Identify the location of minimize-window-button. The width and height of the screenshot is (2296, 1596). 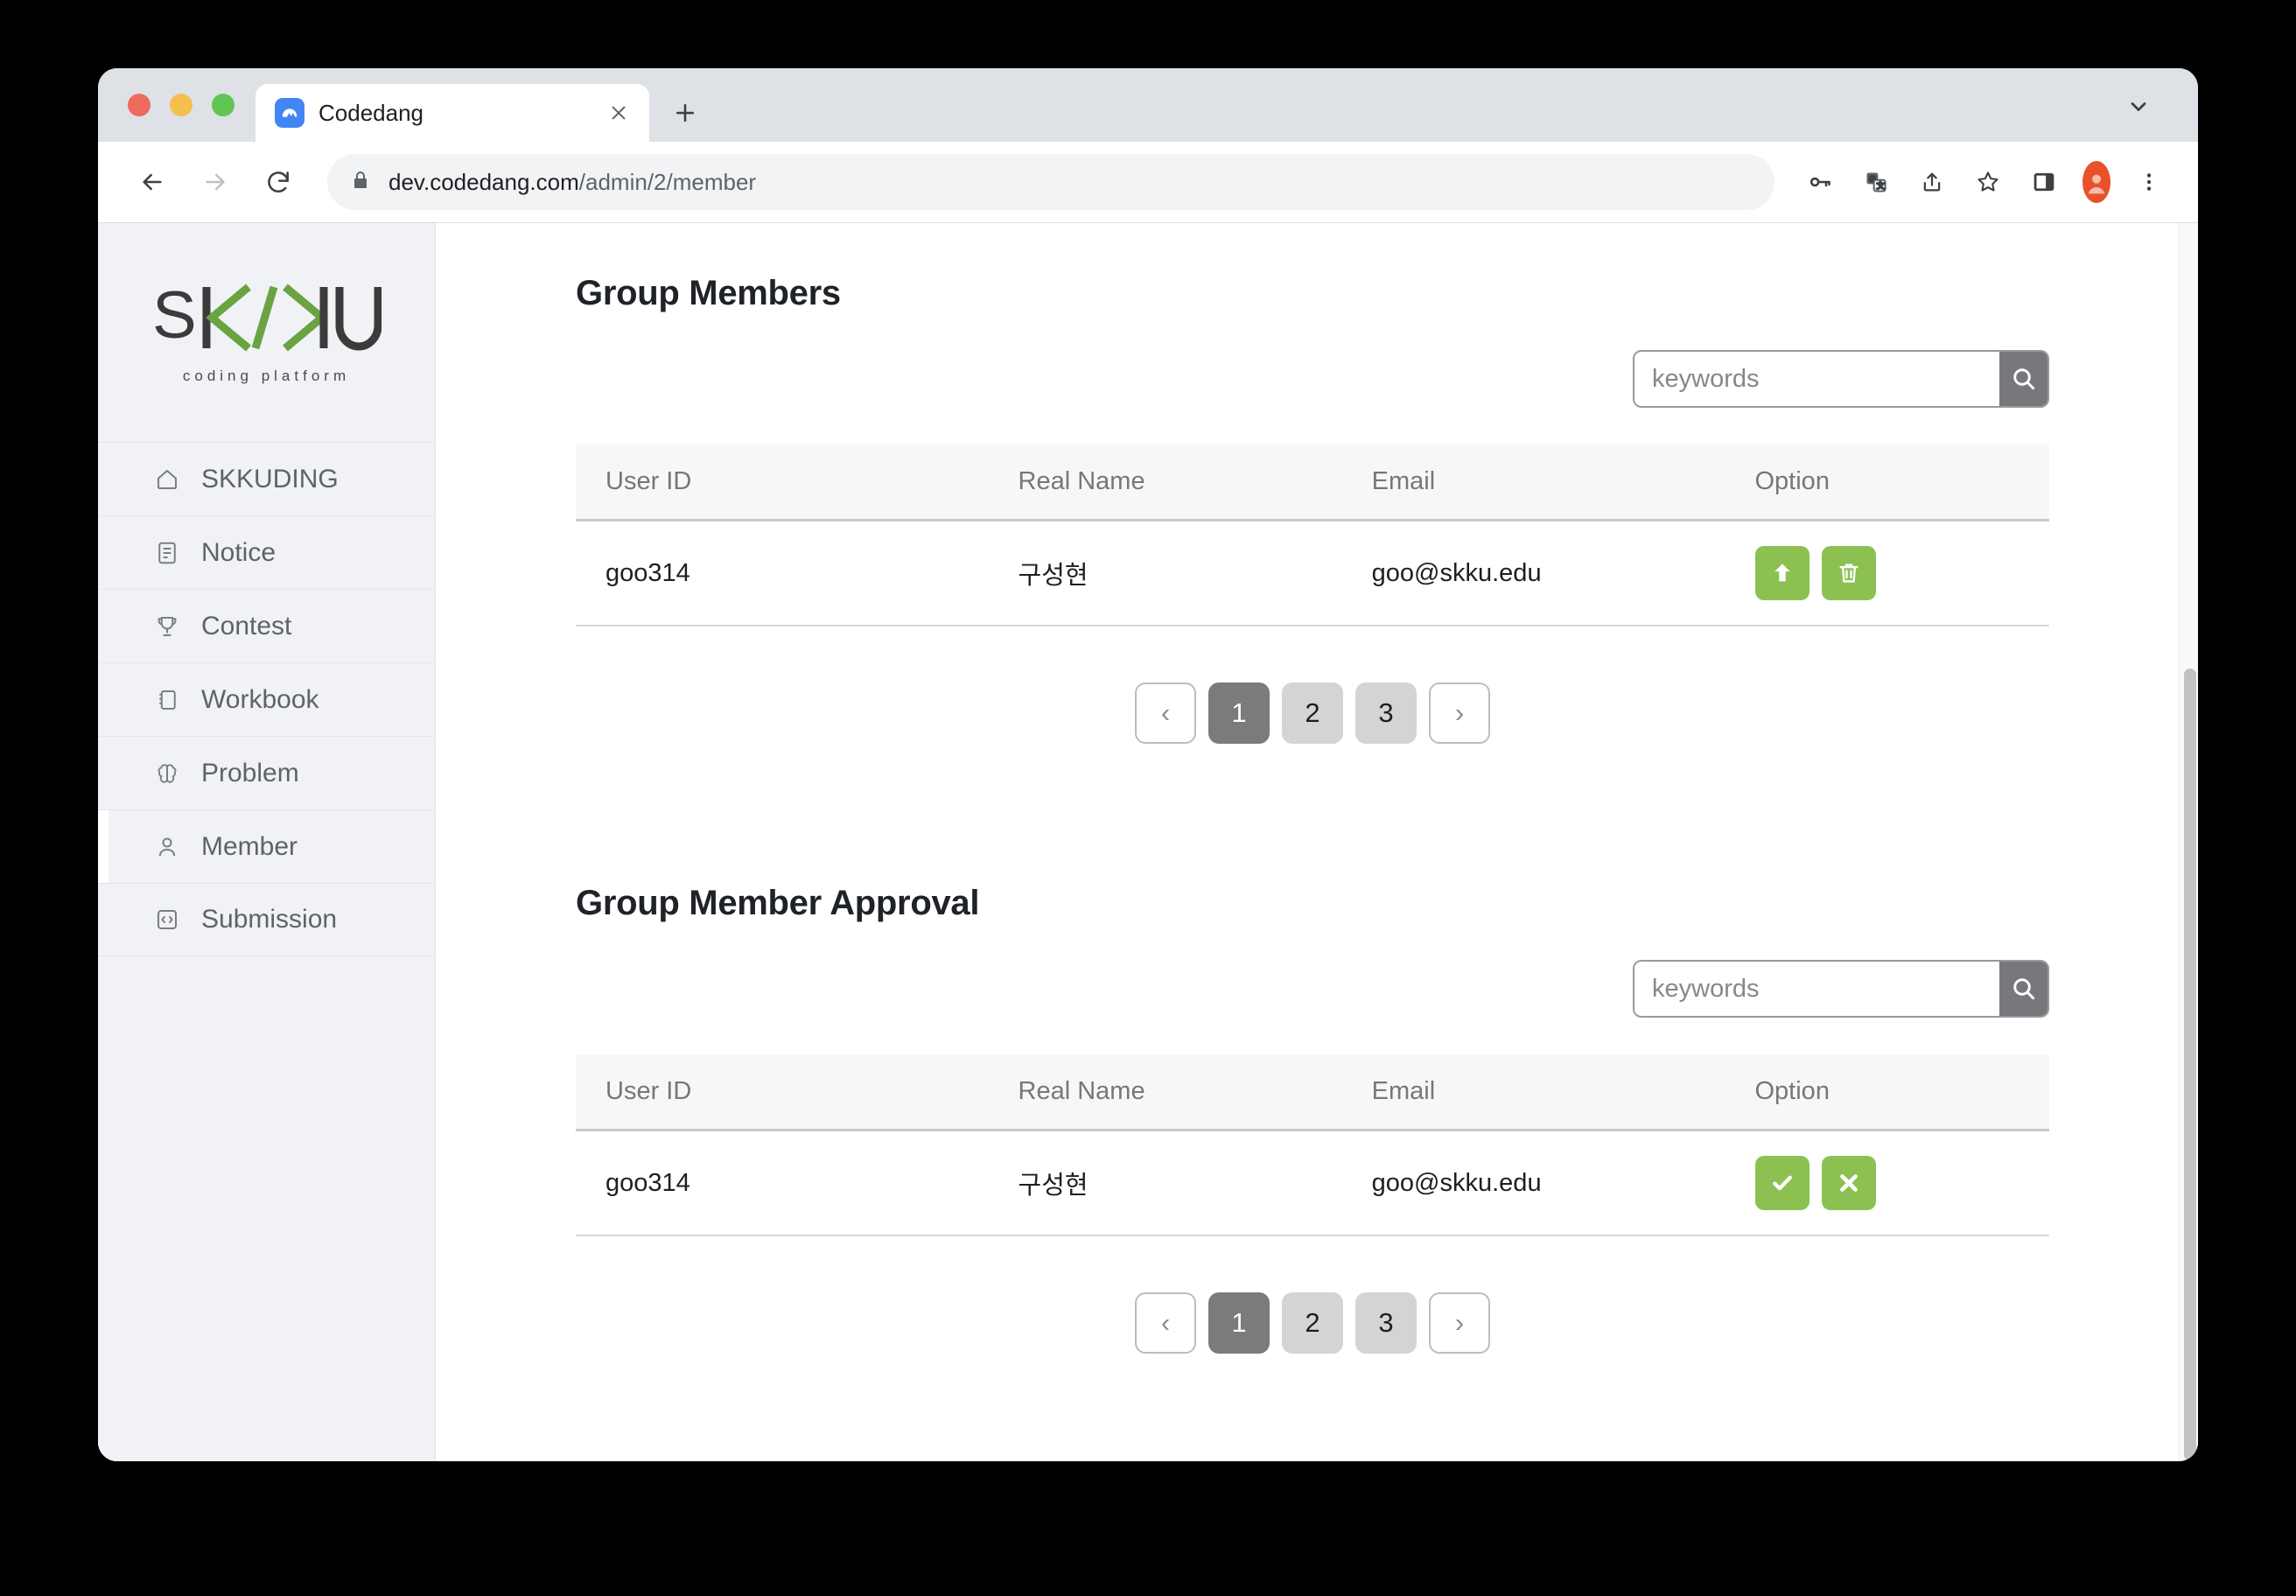
(181, 105).